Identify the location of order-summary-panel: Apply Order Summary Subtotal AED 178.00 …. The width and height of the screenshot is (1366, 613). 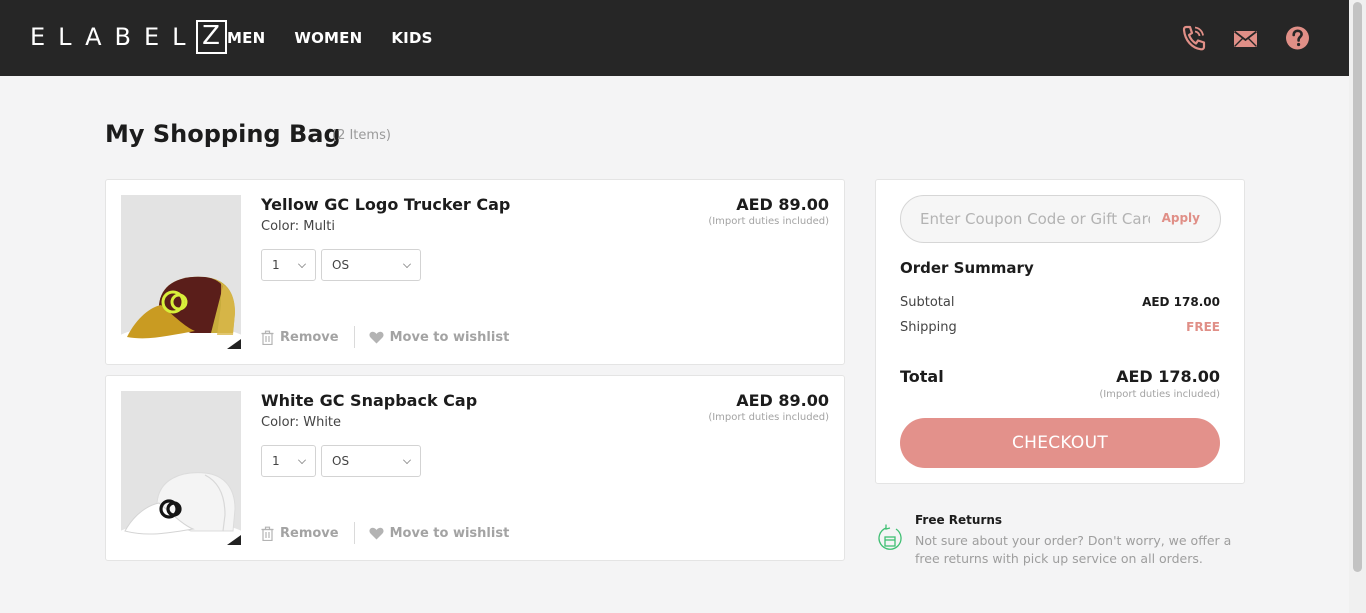
(1060, 331).